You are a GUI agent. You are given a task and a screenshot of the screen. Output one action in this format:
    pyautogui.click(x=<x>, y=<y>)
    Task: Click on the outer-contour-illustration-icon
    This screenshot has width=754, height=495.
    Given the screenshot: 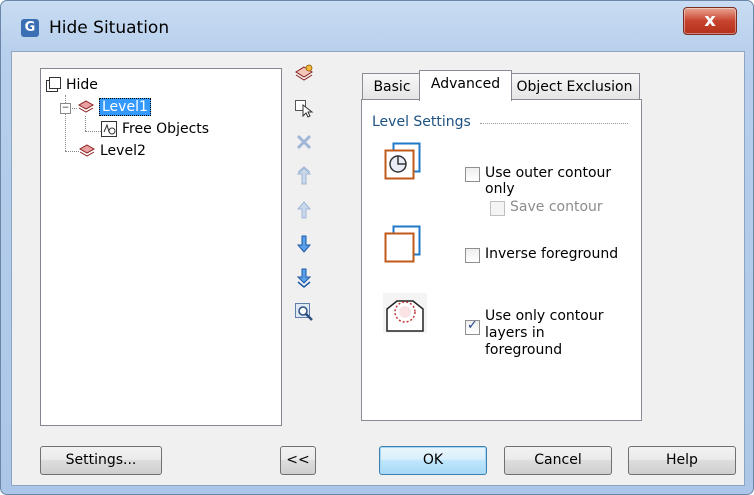 What is the action you would take?
    pyautogui.click(x=403, y=162)
    